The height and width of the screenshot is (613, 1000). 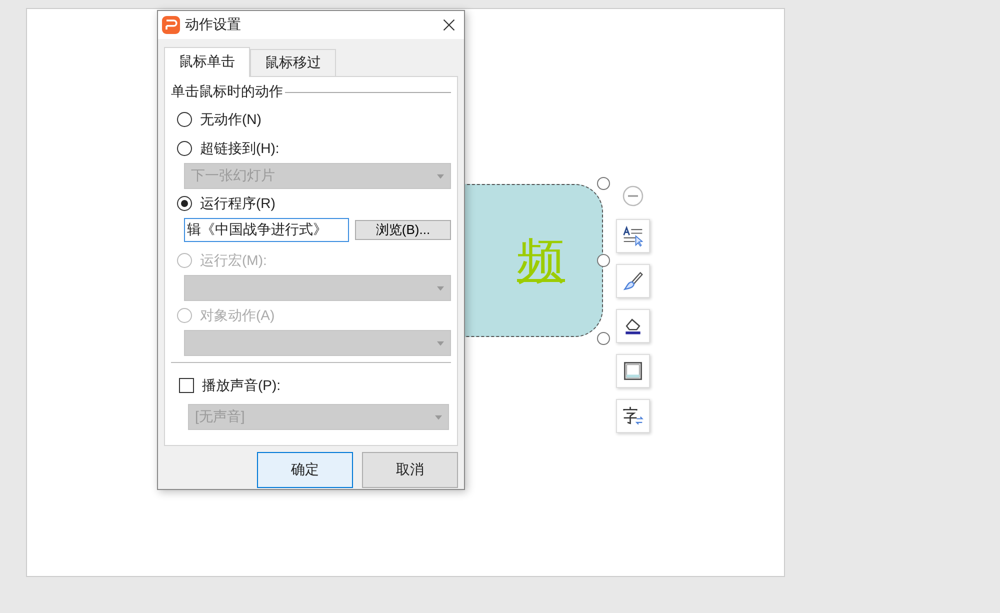 I want to click on outline-button, so click(x=633, y=371).